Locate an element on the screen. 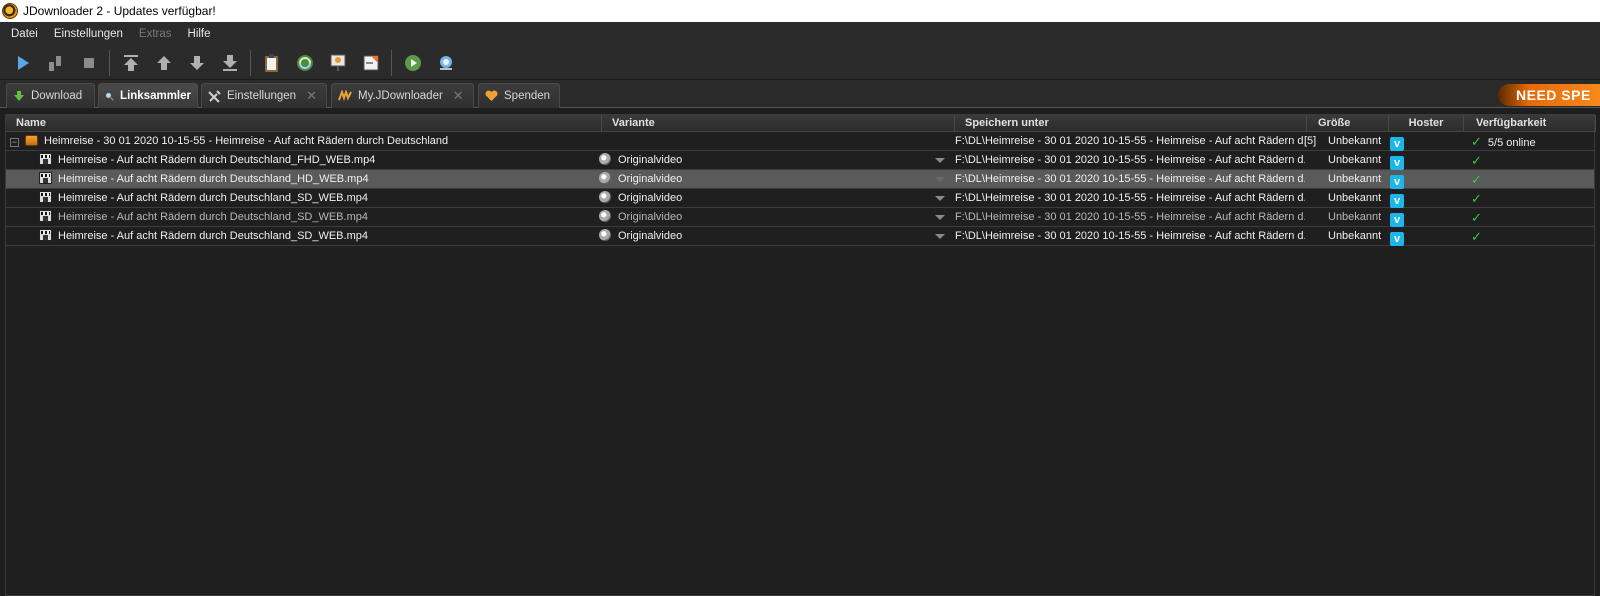  tab-spenden: Spenden is located at coordinates (519, 95).